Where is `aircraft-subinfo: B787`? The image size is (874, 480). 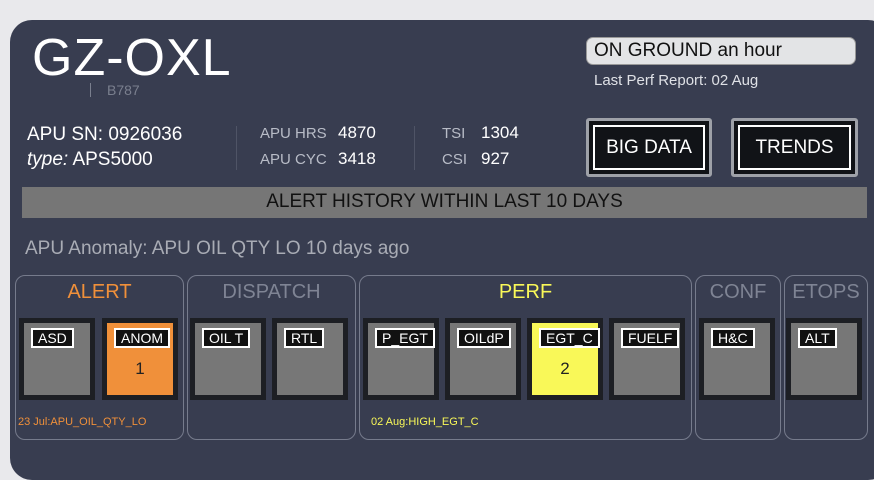
aircraft-subinfo: B787 is located at coordinates (86, 90).